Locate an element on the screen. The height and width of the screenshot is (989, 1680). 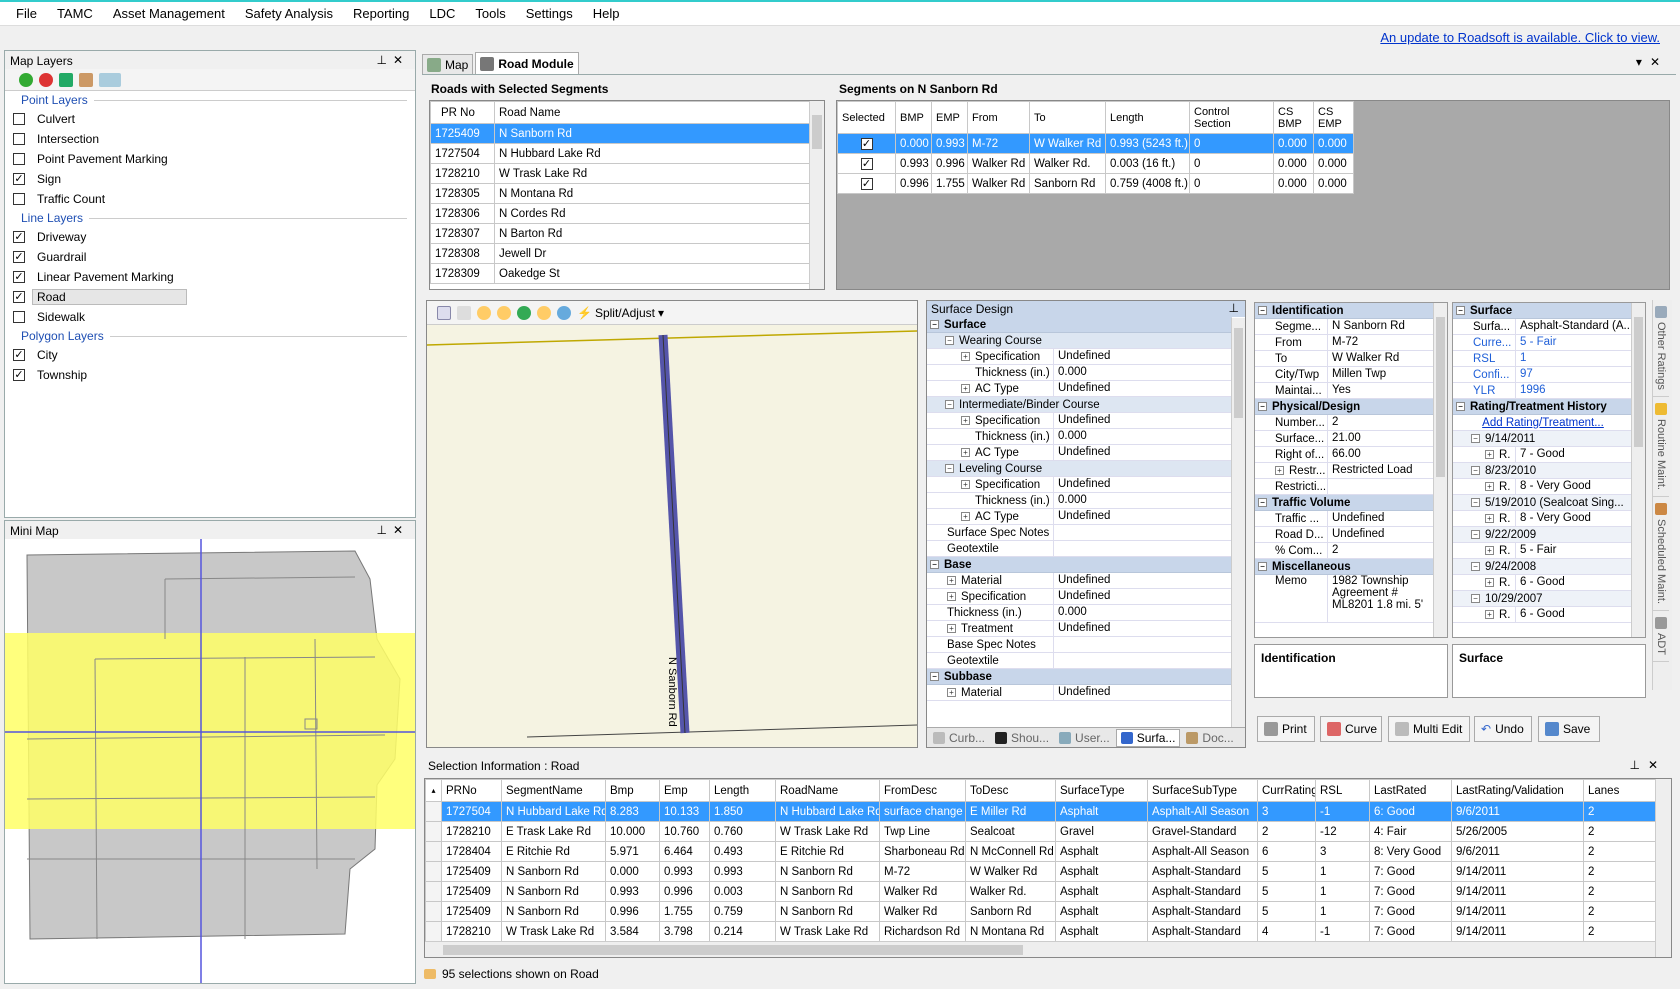
property-row: − Rating/Treatment History is located at coordinates (1543, 407).